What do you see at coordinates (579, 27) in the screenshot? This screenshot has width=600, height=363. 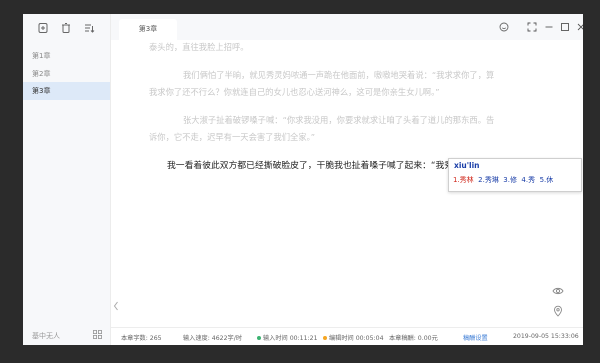 I see `close-icon` at bounding box center [579, 27].